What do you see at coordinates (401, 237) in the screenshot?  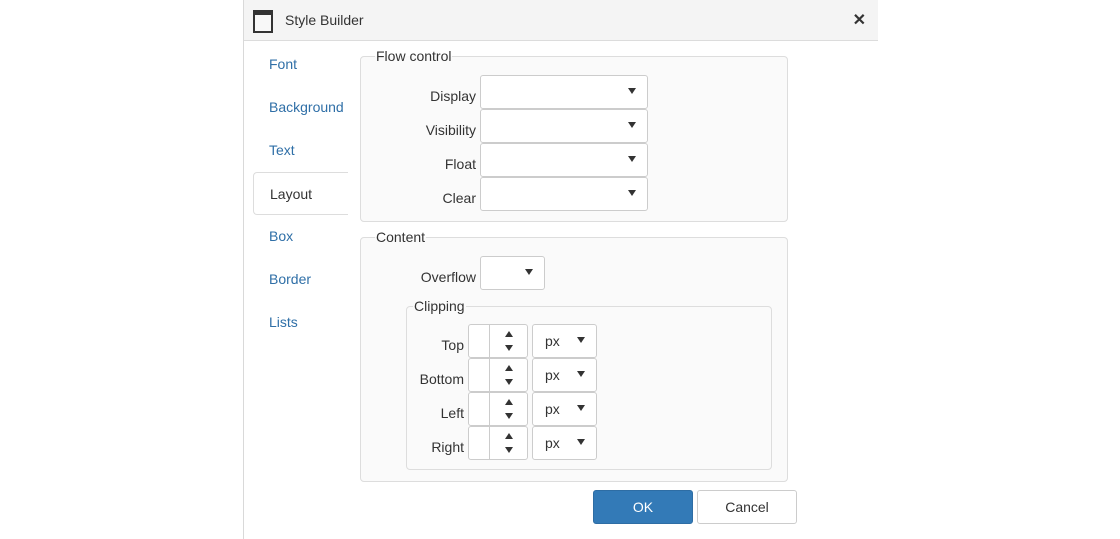 I see `content-legend: Content` at bounding box center [401, 237].